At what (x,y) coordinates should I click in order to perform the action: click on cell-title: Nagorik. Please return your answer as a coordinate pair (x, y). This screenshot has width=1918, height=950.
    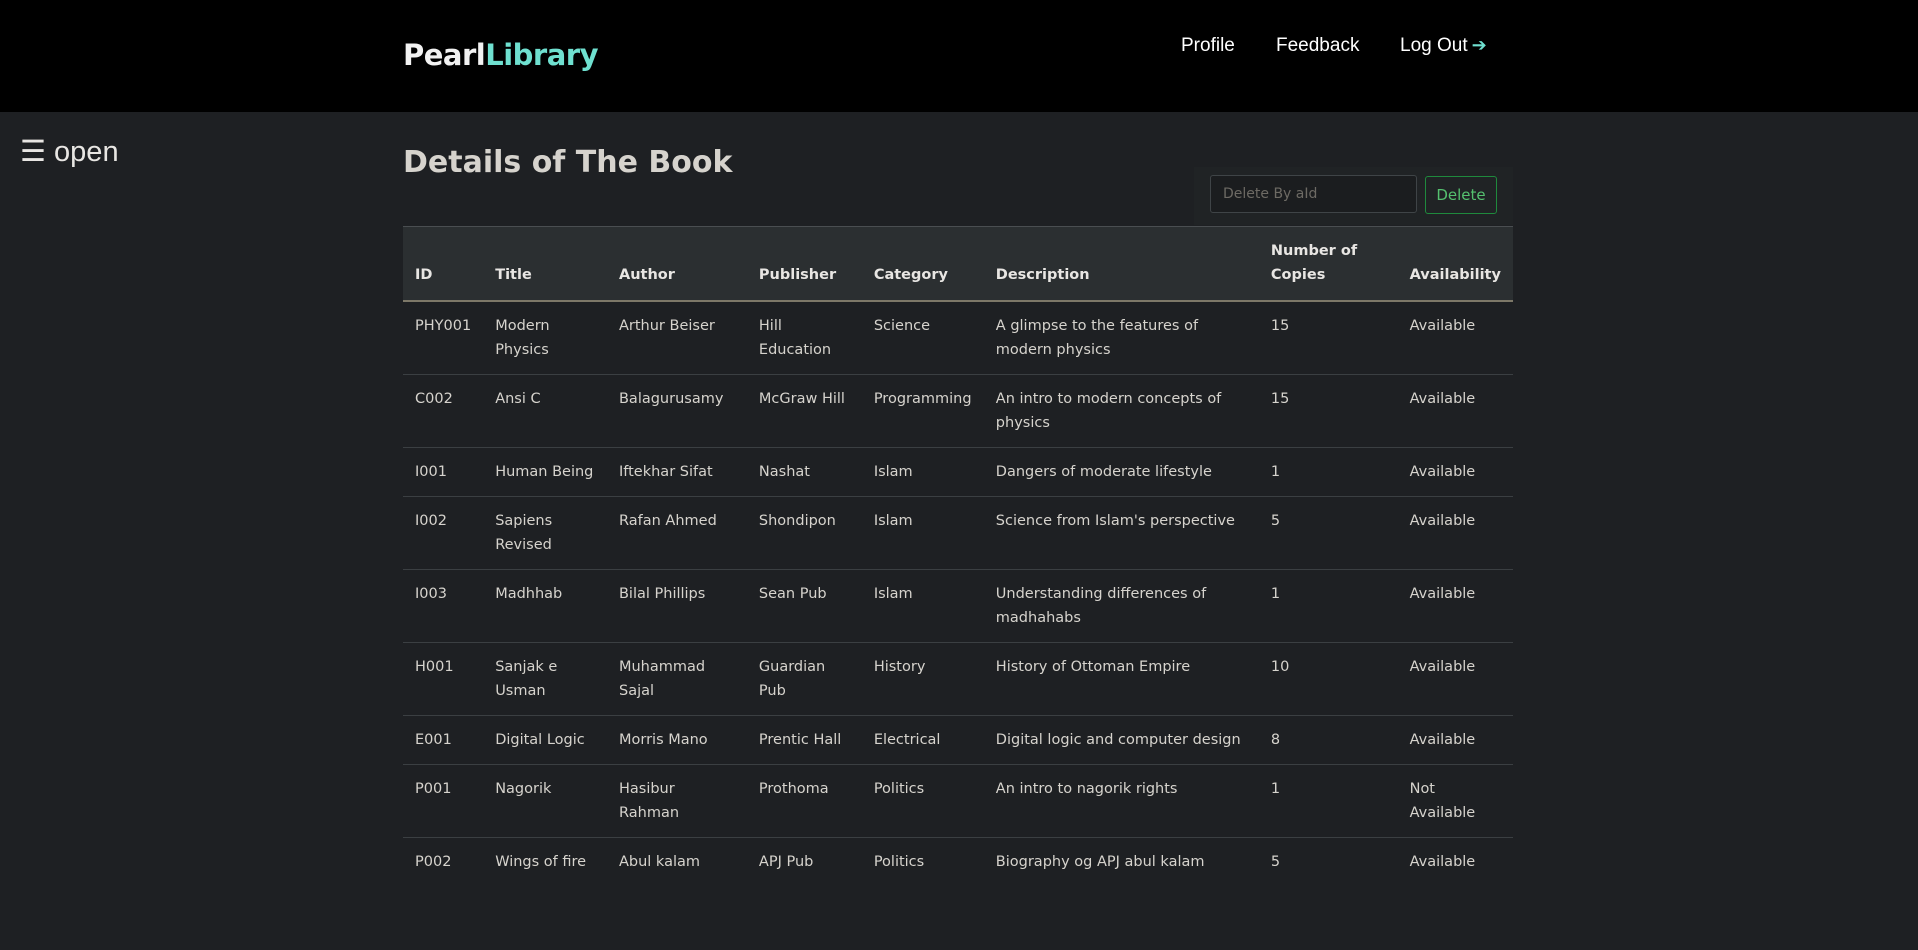
    Looking at the image, I should click on (545, 801).